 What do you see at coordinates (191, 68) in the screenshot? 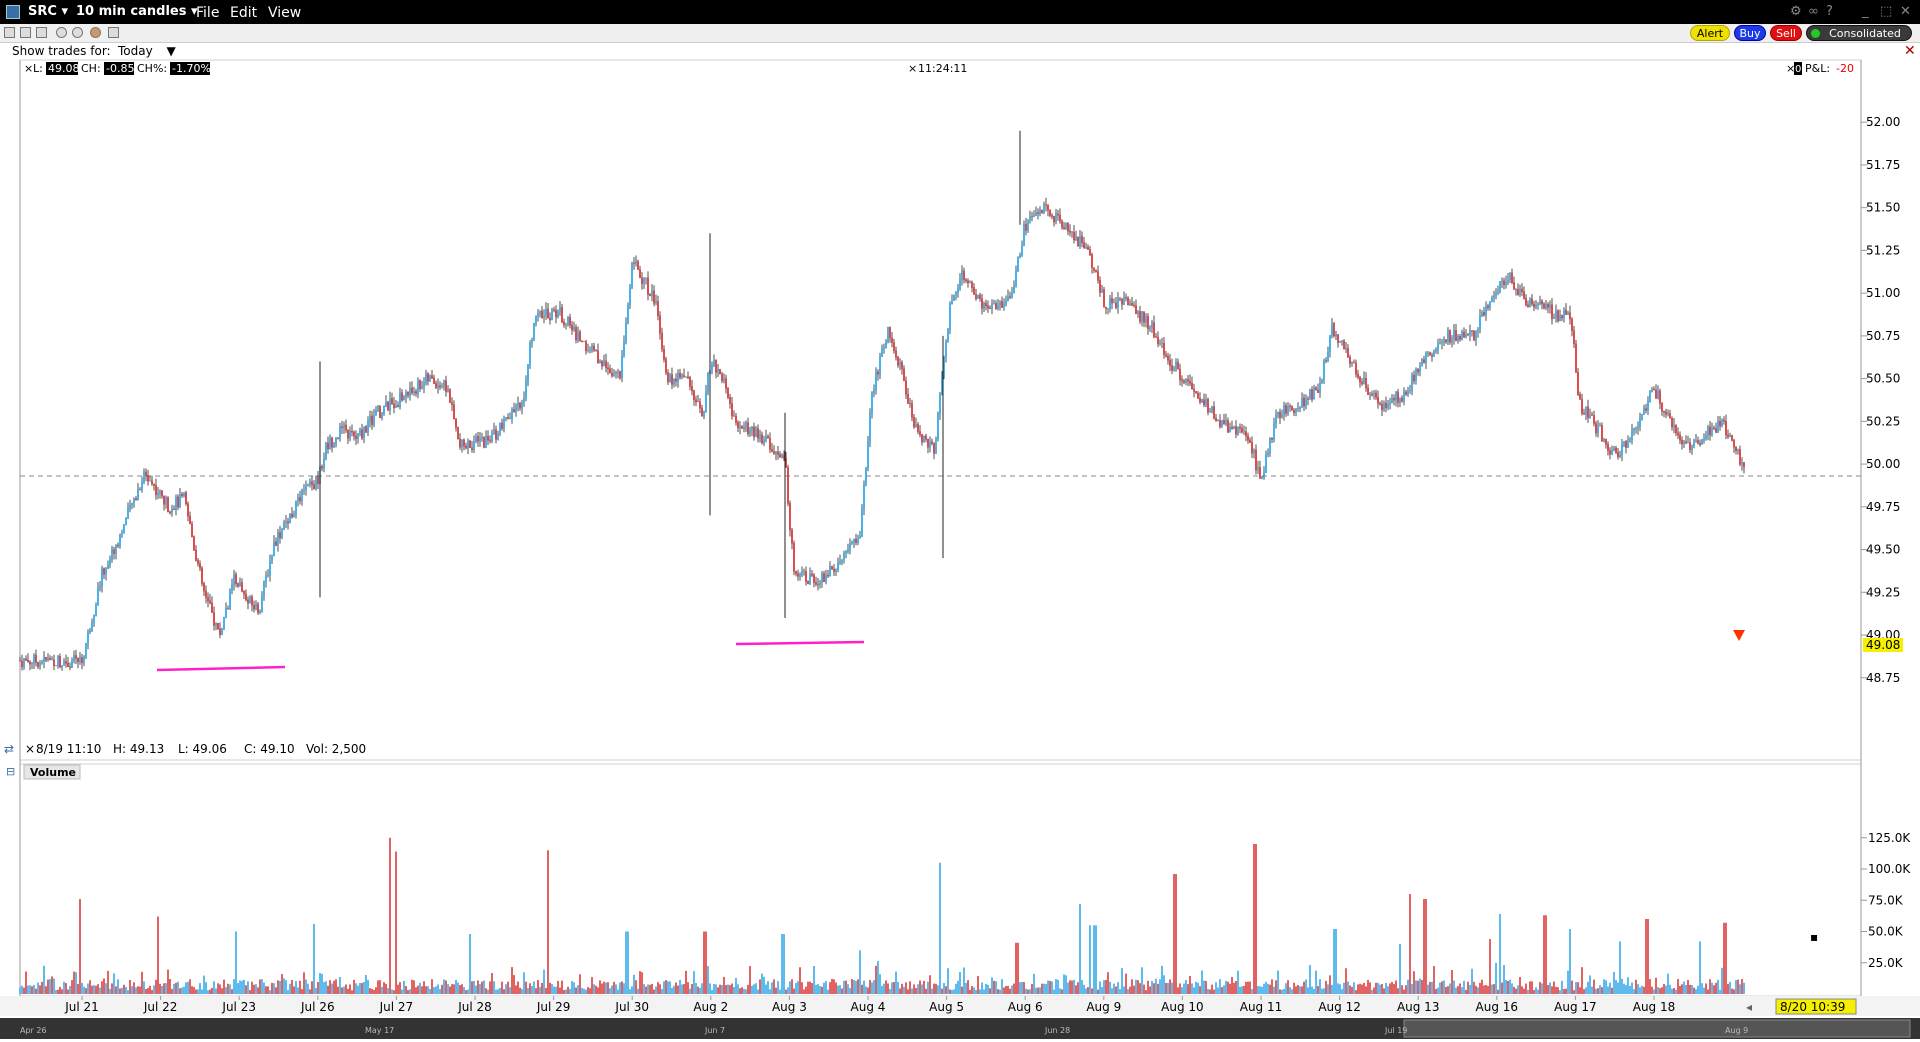
I see `quote-change-pct: -1.70%` at bounding box center [191, 68].